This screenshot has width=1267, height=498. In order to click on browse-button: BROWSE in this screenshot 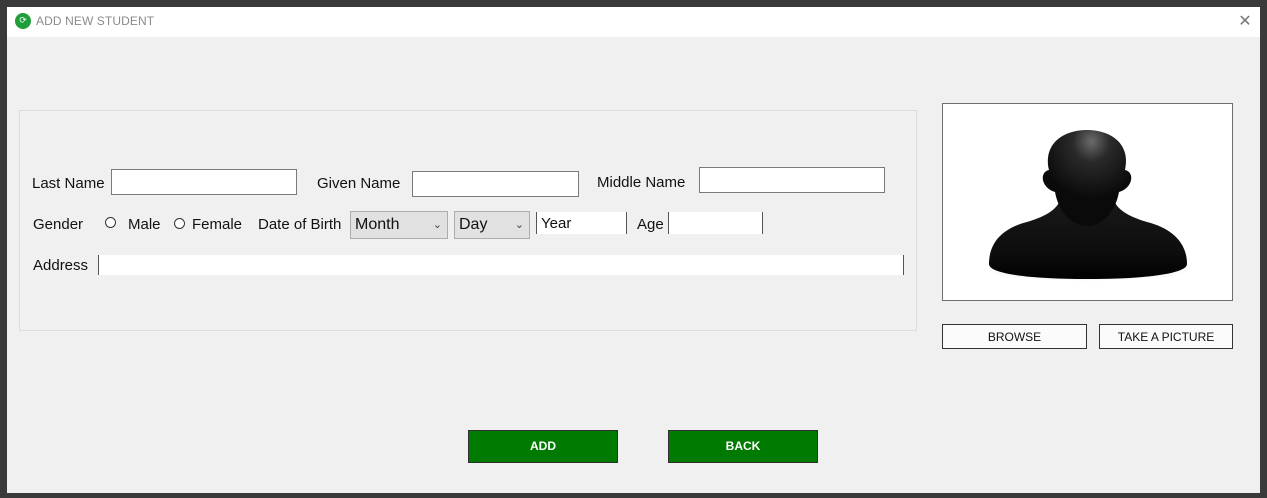, I will do `click(1014, 336)`.